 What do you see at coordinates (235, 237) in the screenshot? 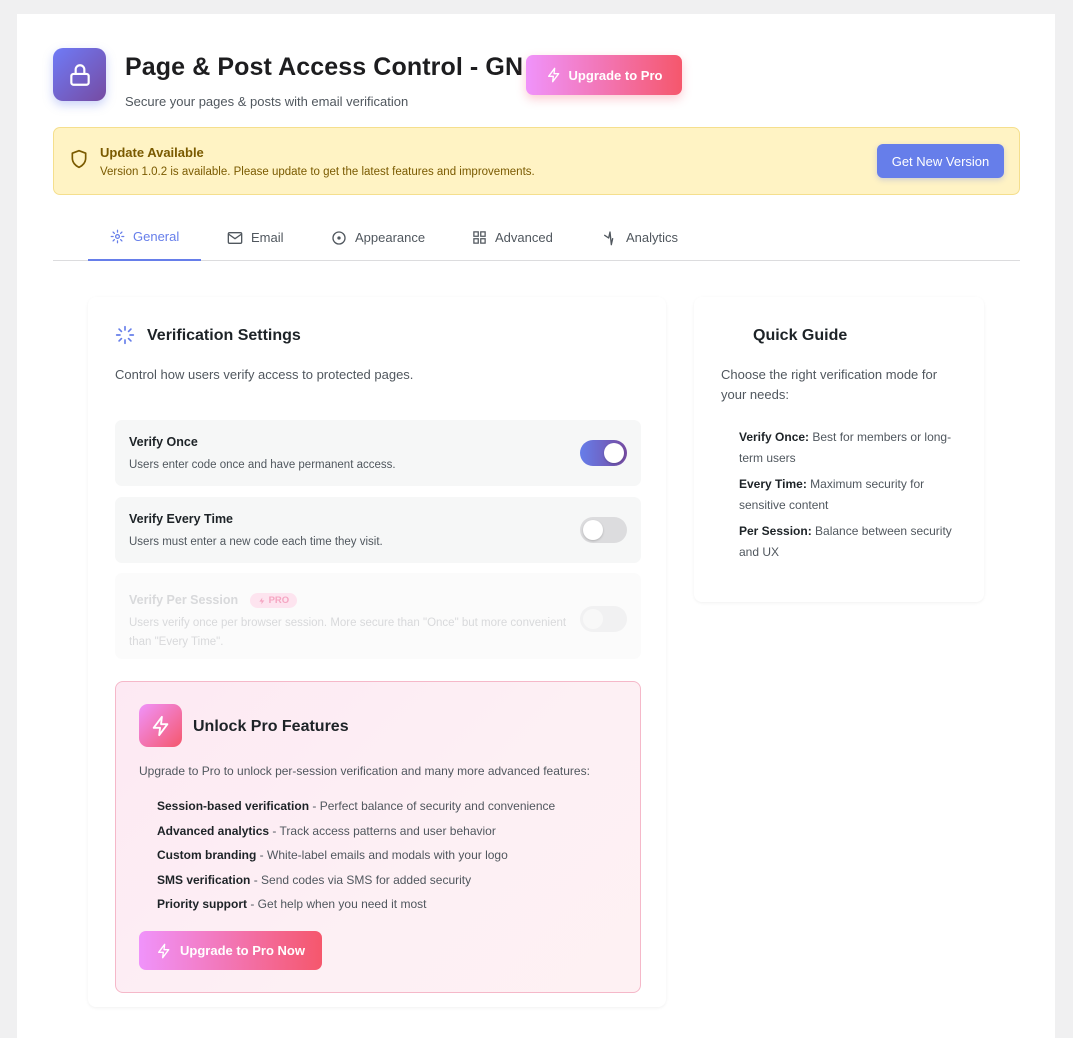
I see `mail-icon` at bounding box center [235, 237].